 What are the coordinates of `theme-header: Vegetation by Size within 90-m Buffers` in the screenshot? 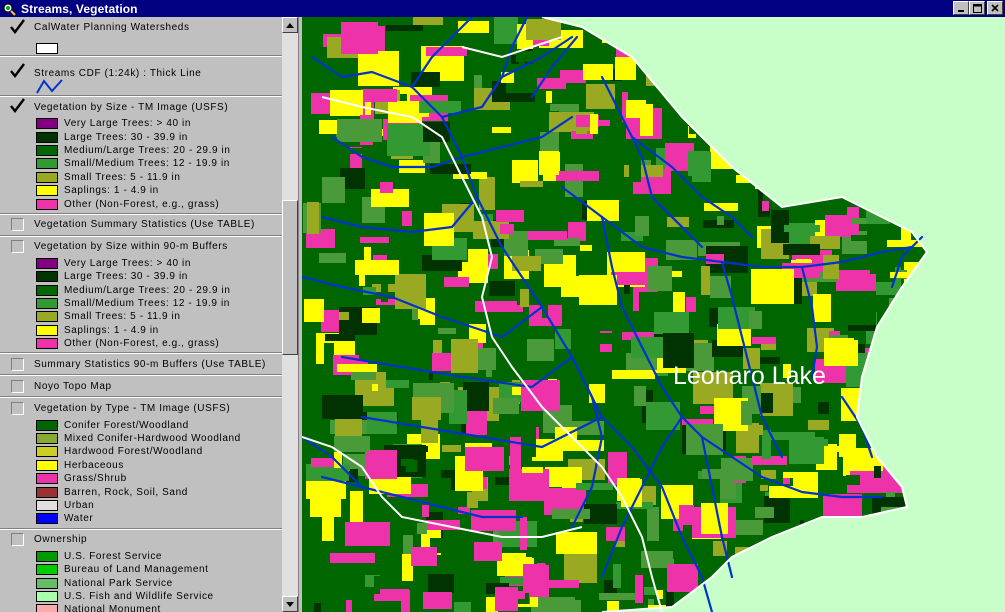 It's located at (141, 247).